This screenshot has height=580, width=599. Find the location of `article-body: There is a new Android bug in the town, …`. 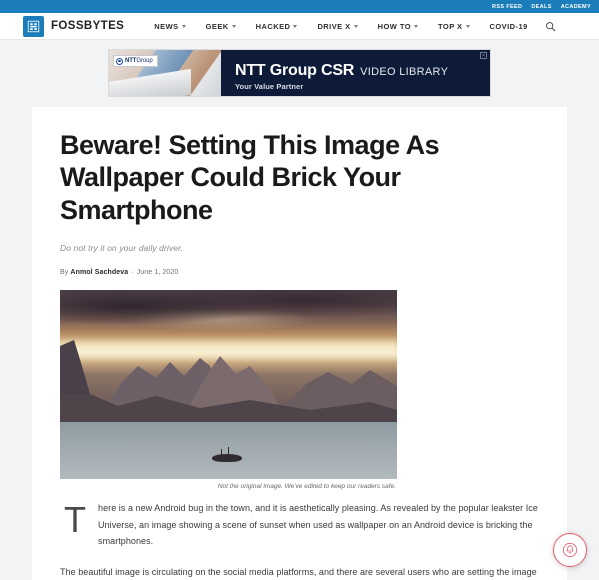

article-body: There is a new Android bug in the town, … is located at coordinates (299, 539).